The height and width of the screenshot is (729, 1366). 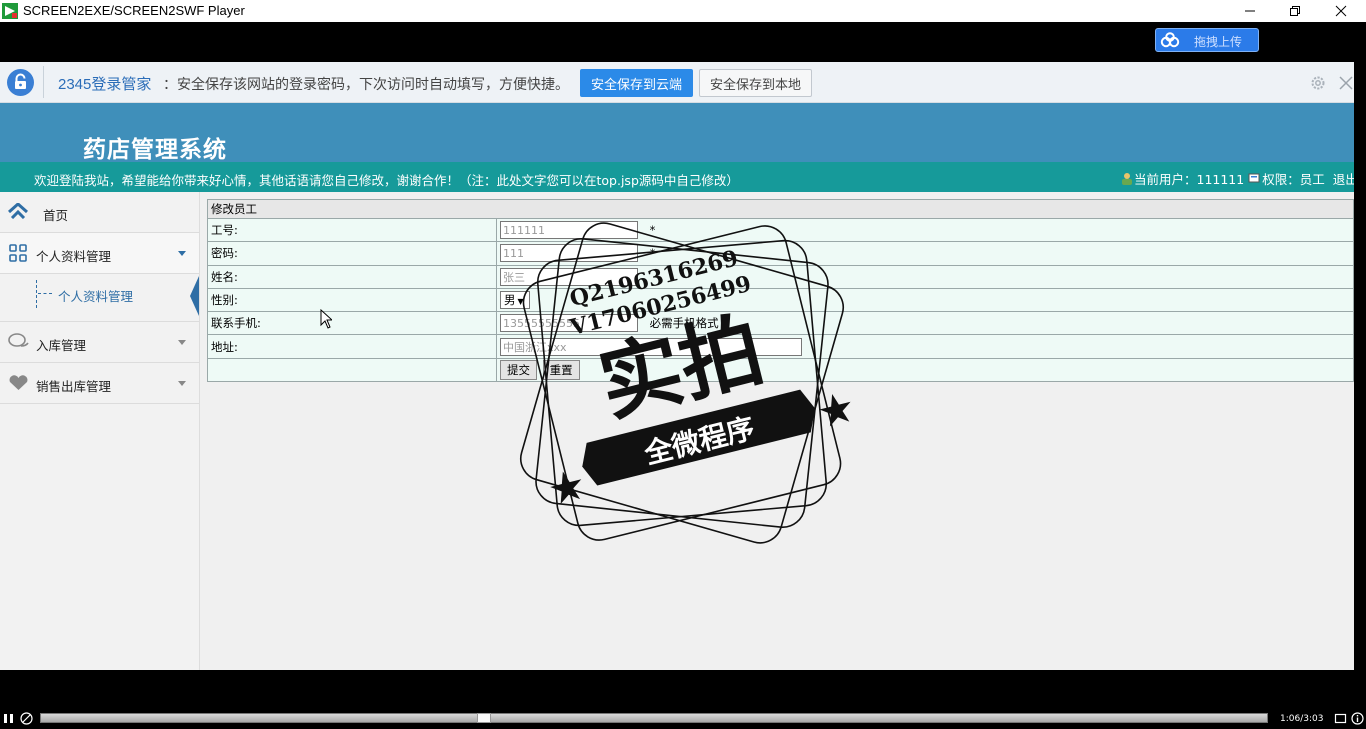 I want to click on permission-icon, so click(x=1254, y=178).